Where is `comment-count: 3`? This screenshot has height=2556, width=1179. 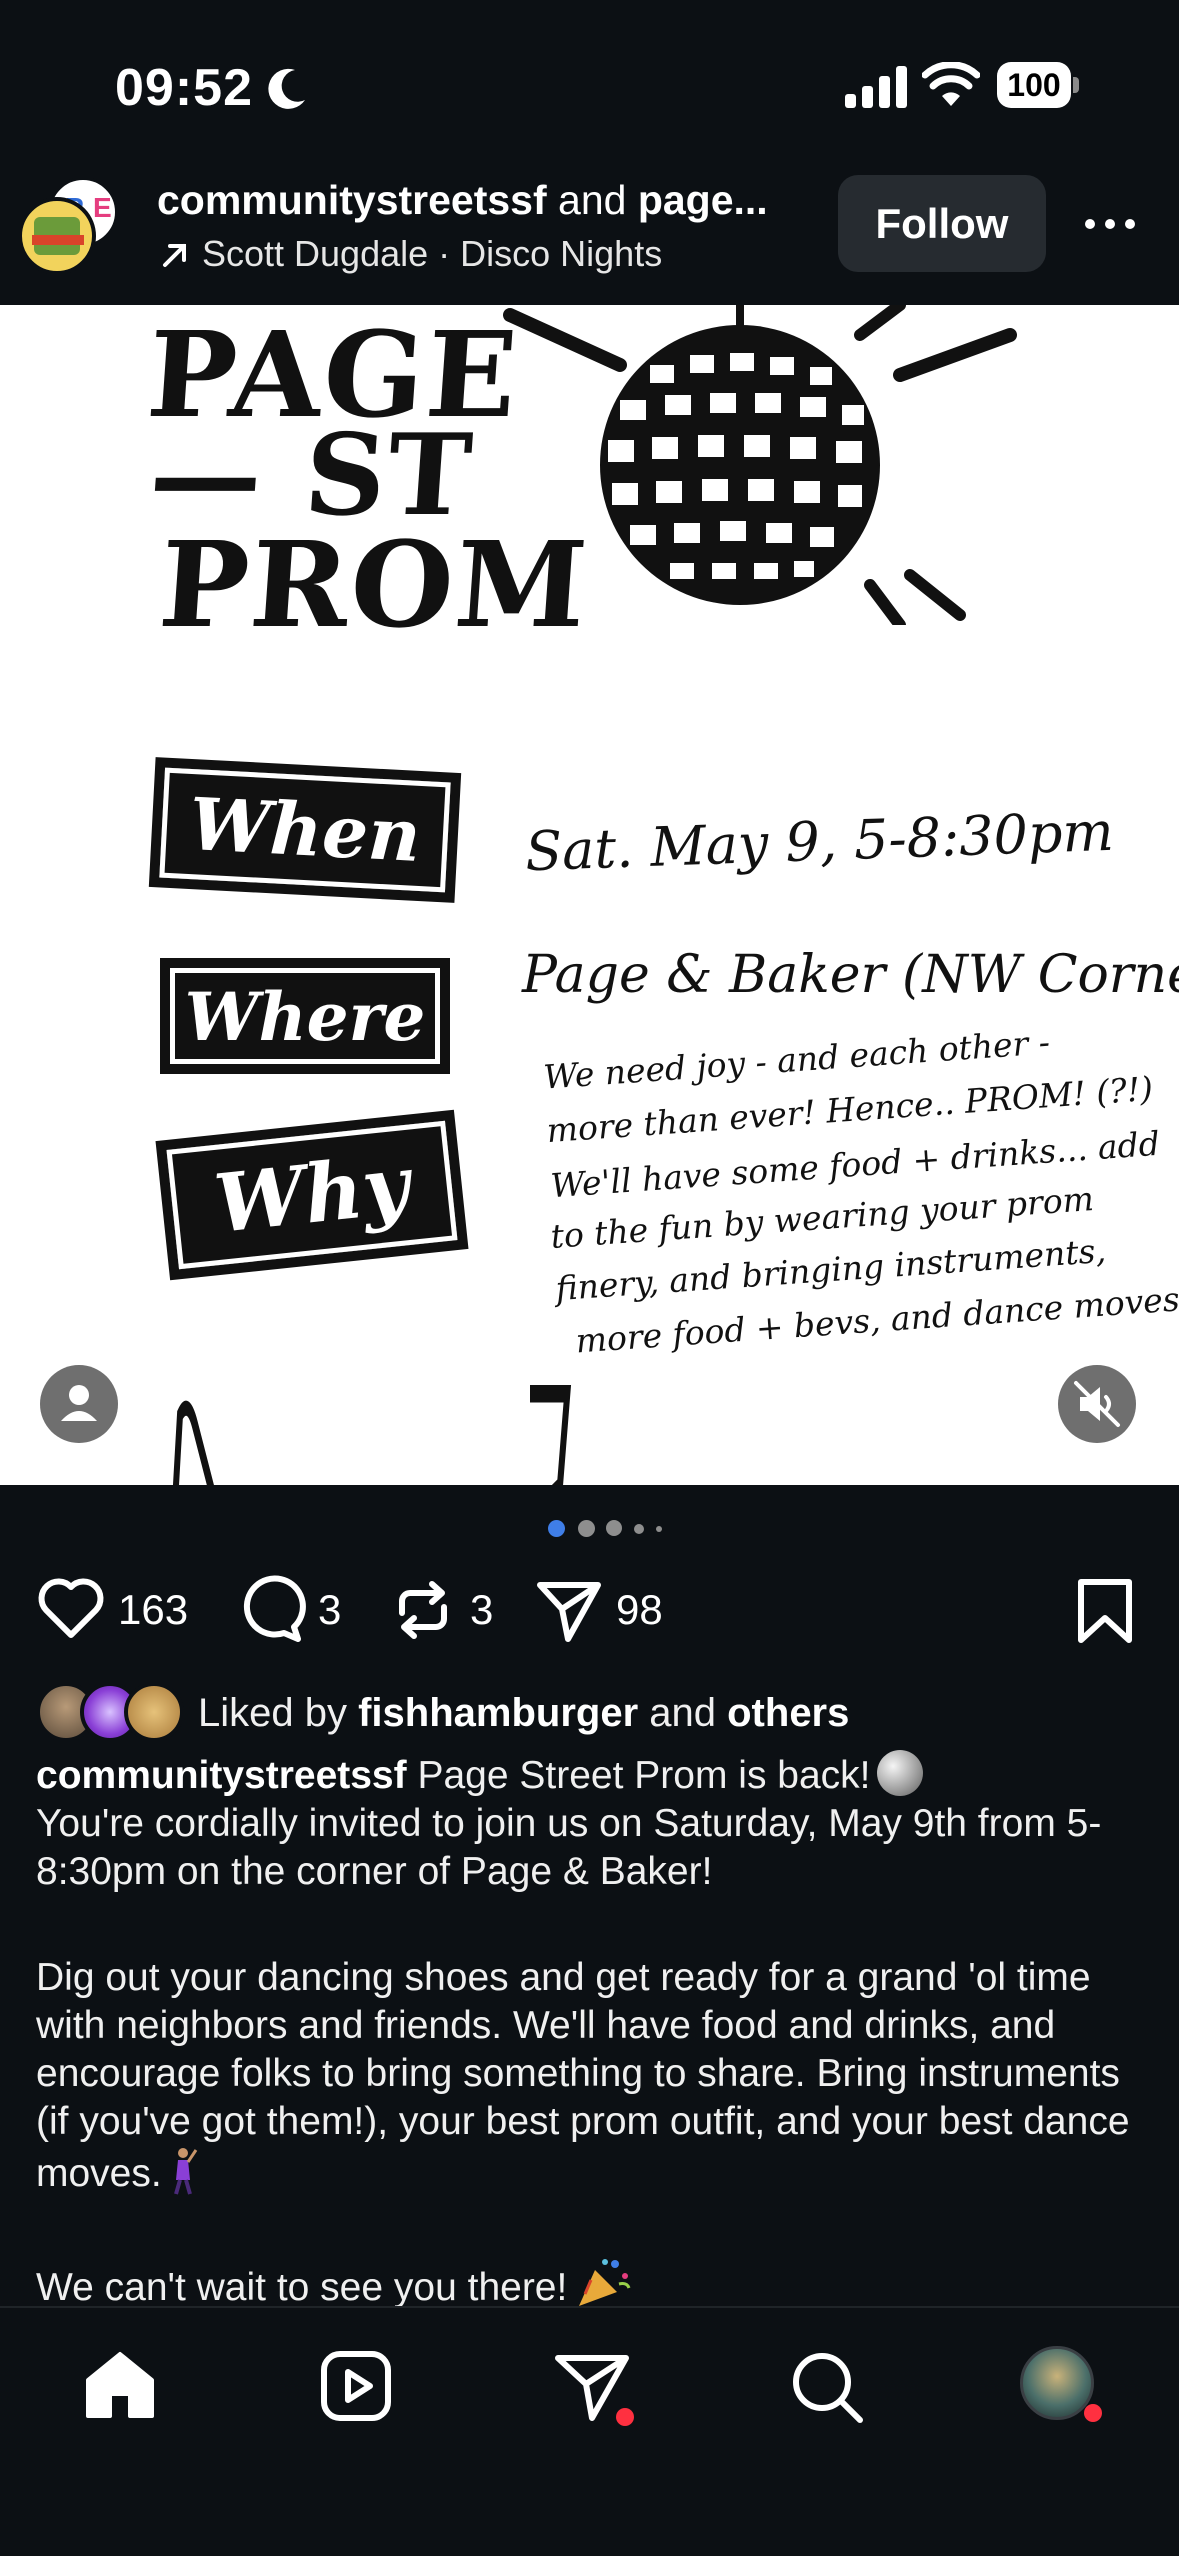 comment-count: 3 is located at coordinates (329, 1610).